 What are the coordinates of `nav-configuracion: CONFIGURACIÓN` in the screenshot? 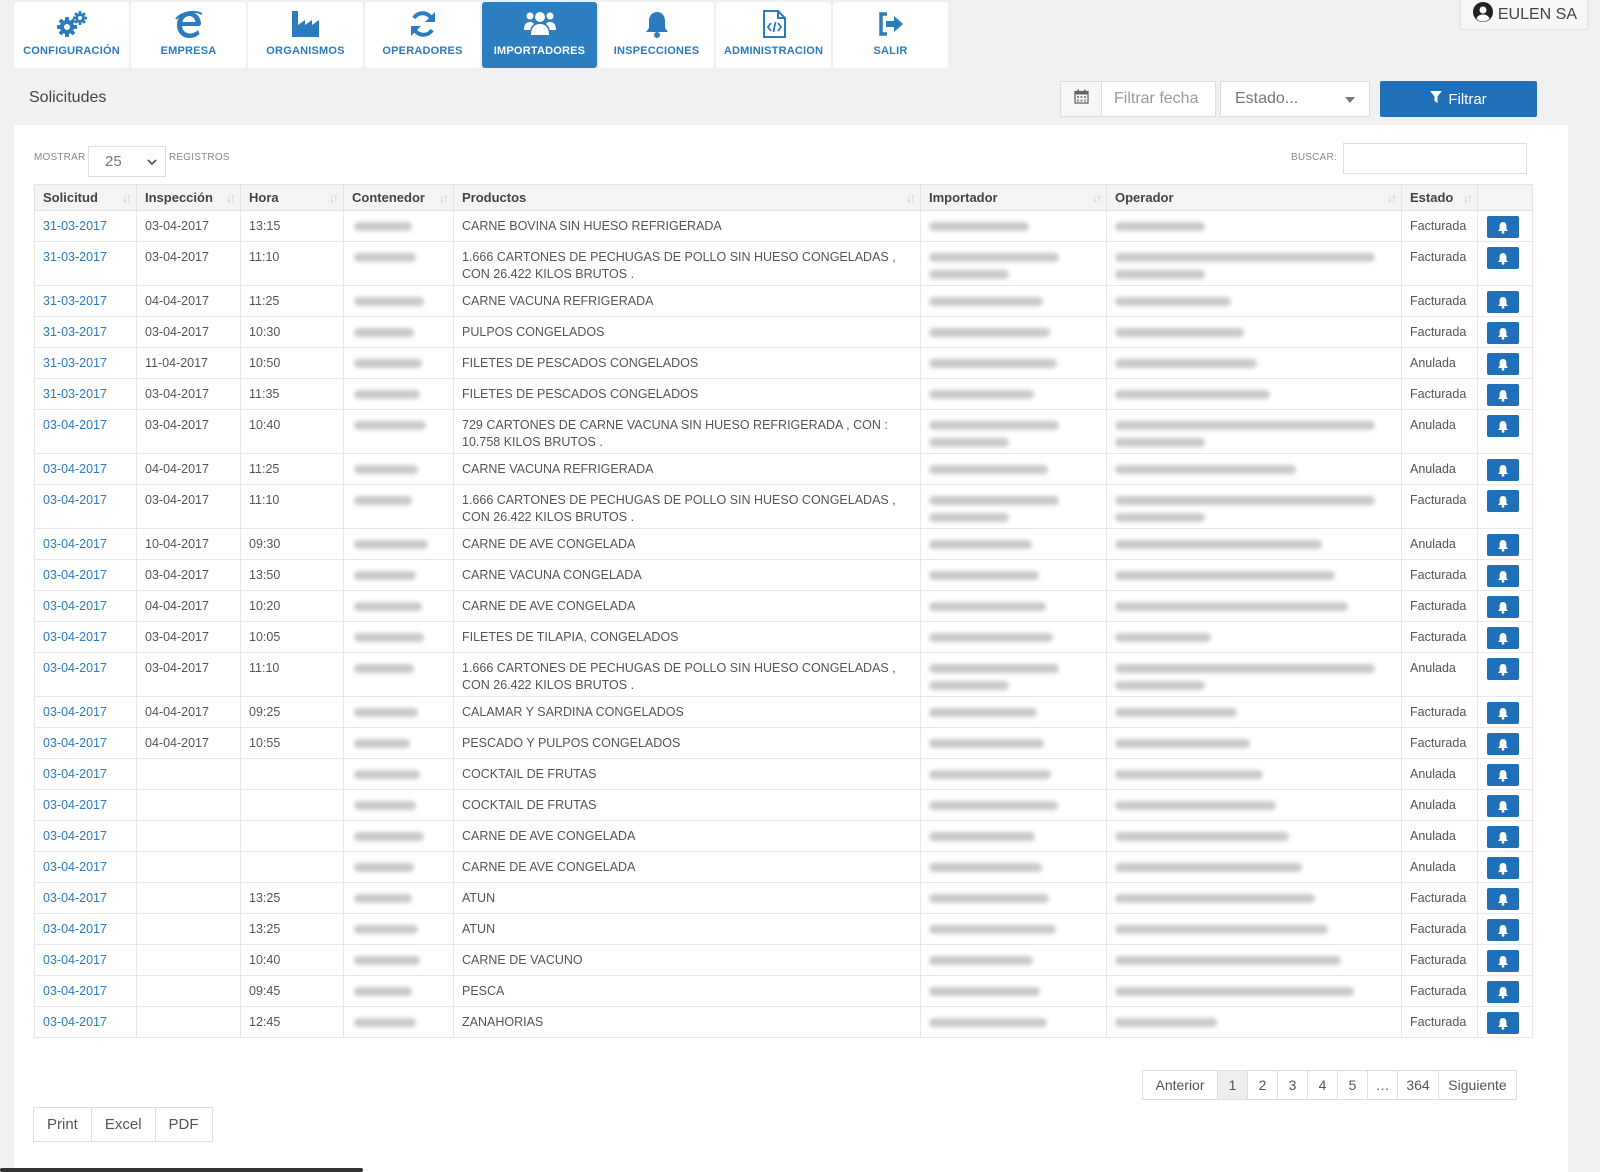 It's located at (71, 35).